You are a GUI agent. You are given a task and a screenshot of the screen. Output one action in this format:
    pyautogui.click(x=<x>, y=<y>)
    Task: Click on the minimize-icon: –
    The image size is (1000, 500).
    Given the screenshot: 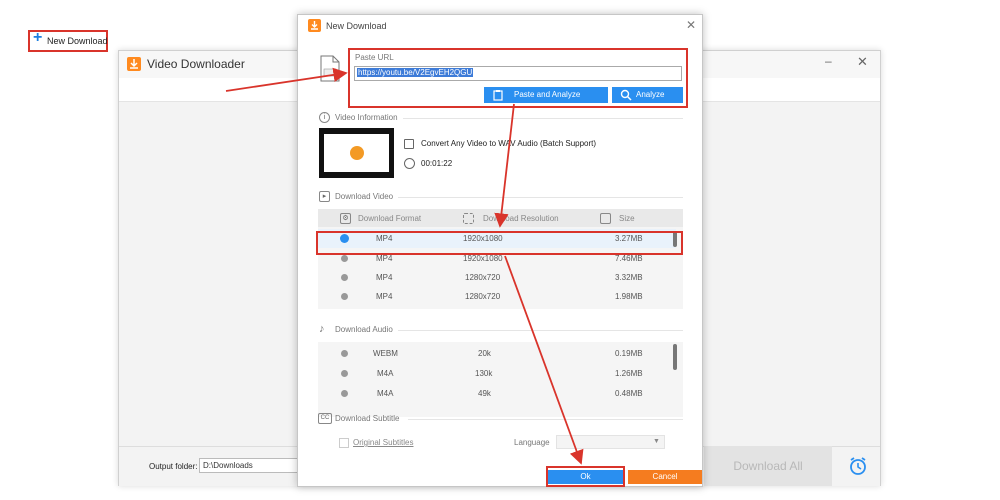 What is the action you would take?
    pyautogui.click(x=828, y=61)
    